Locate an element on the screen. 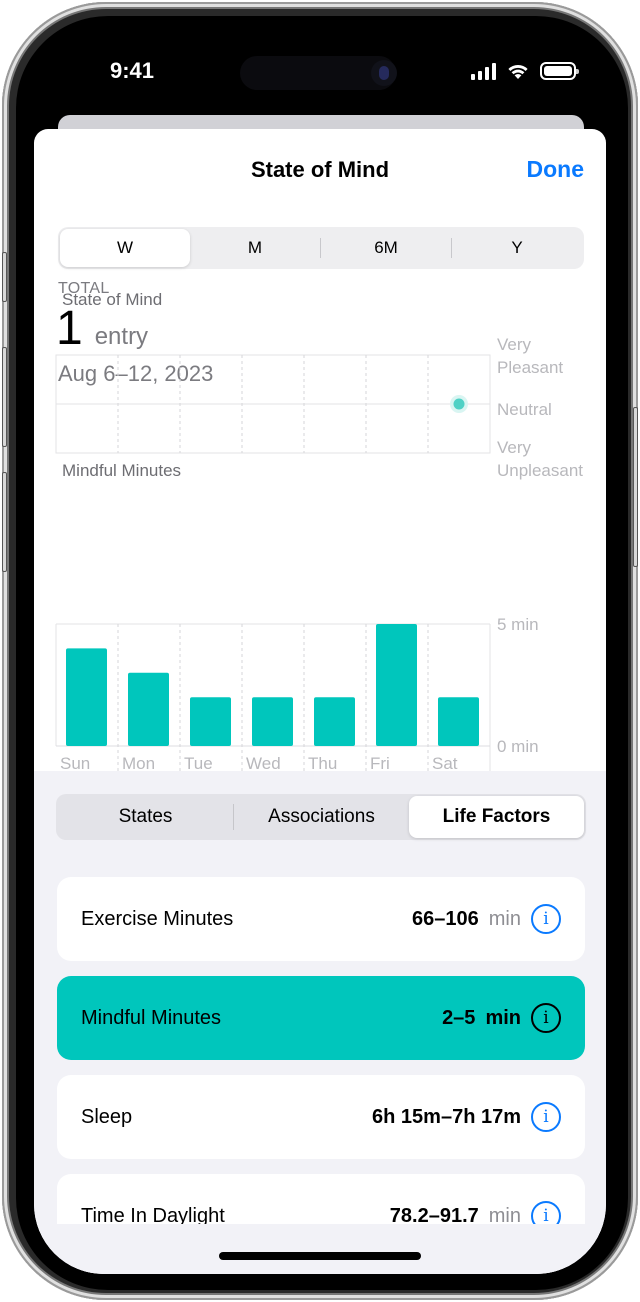  factor-name: Exercise Minutes is located at coordinates (157, 918).